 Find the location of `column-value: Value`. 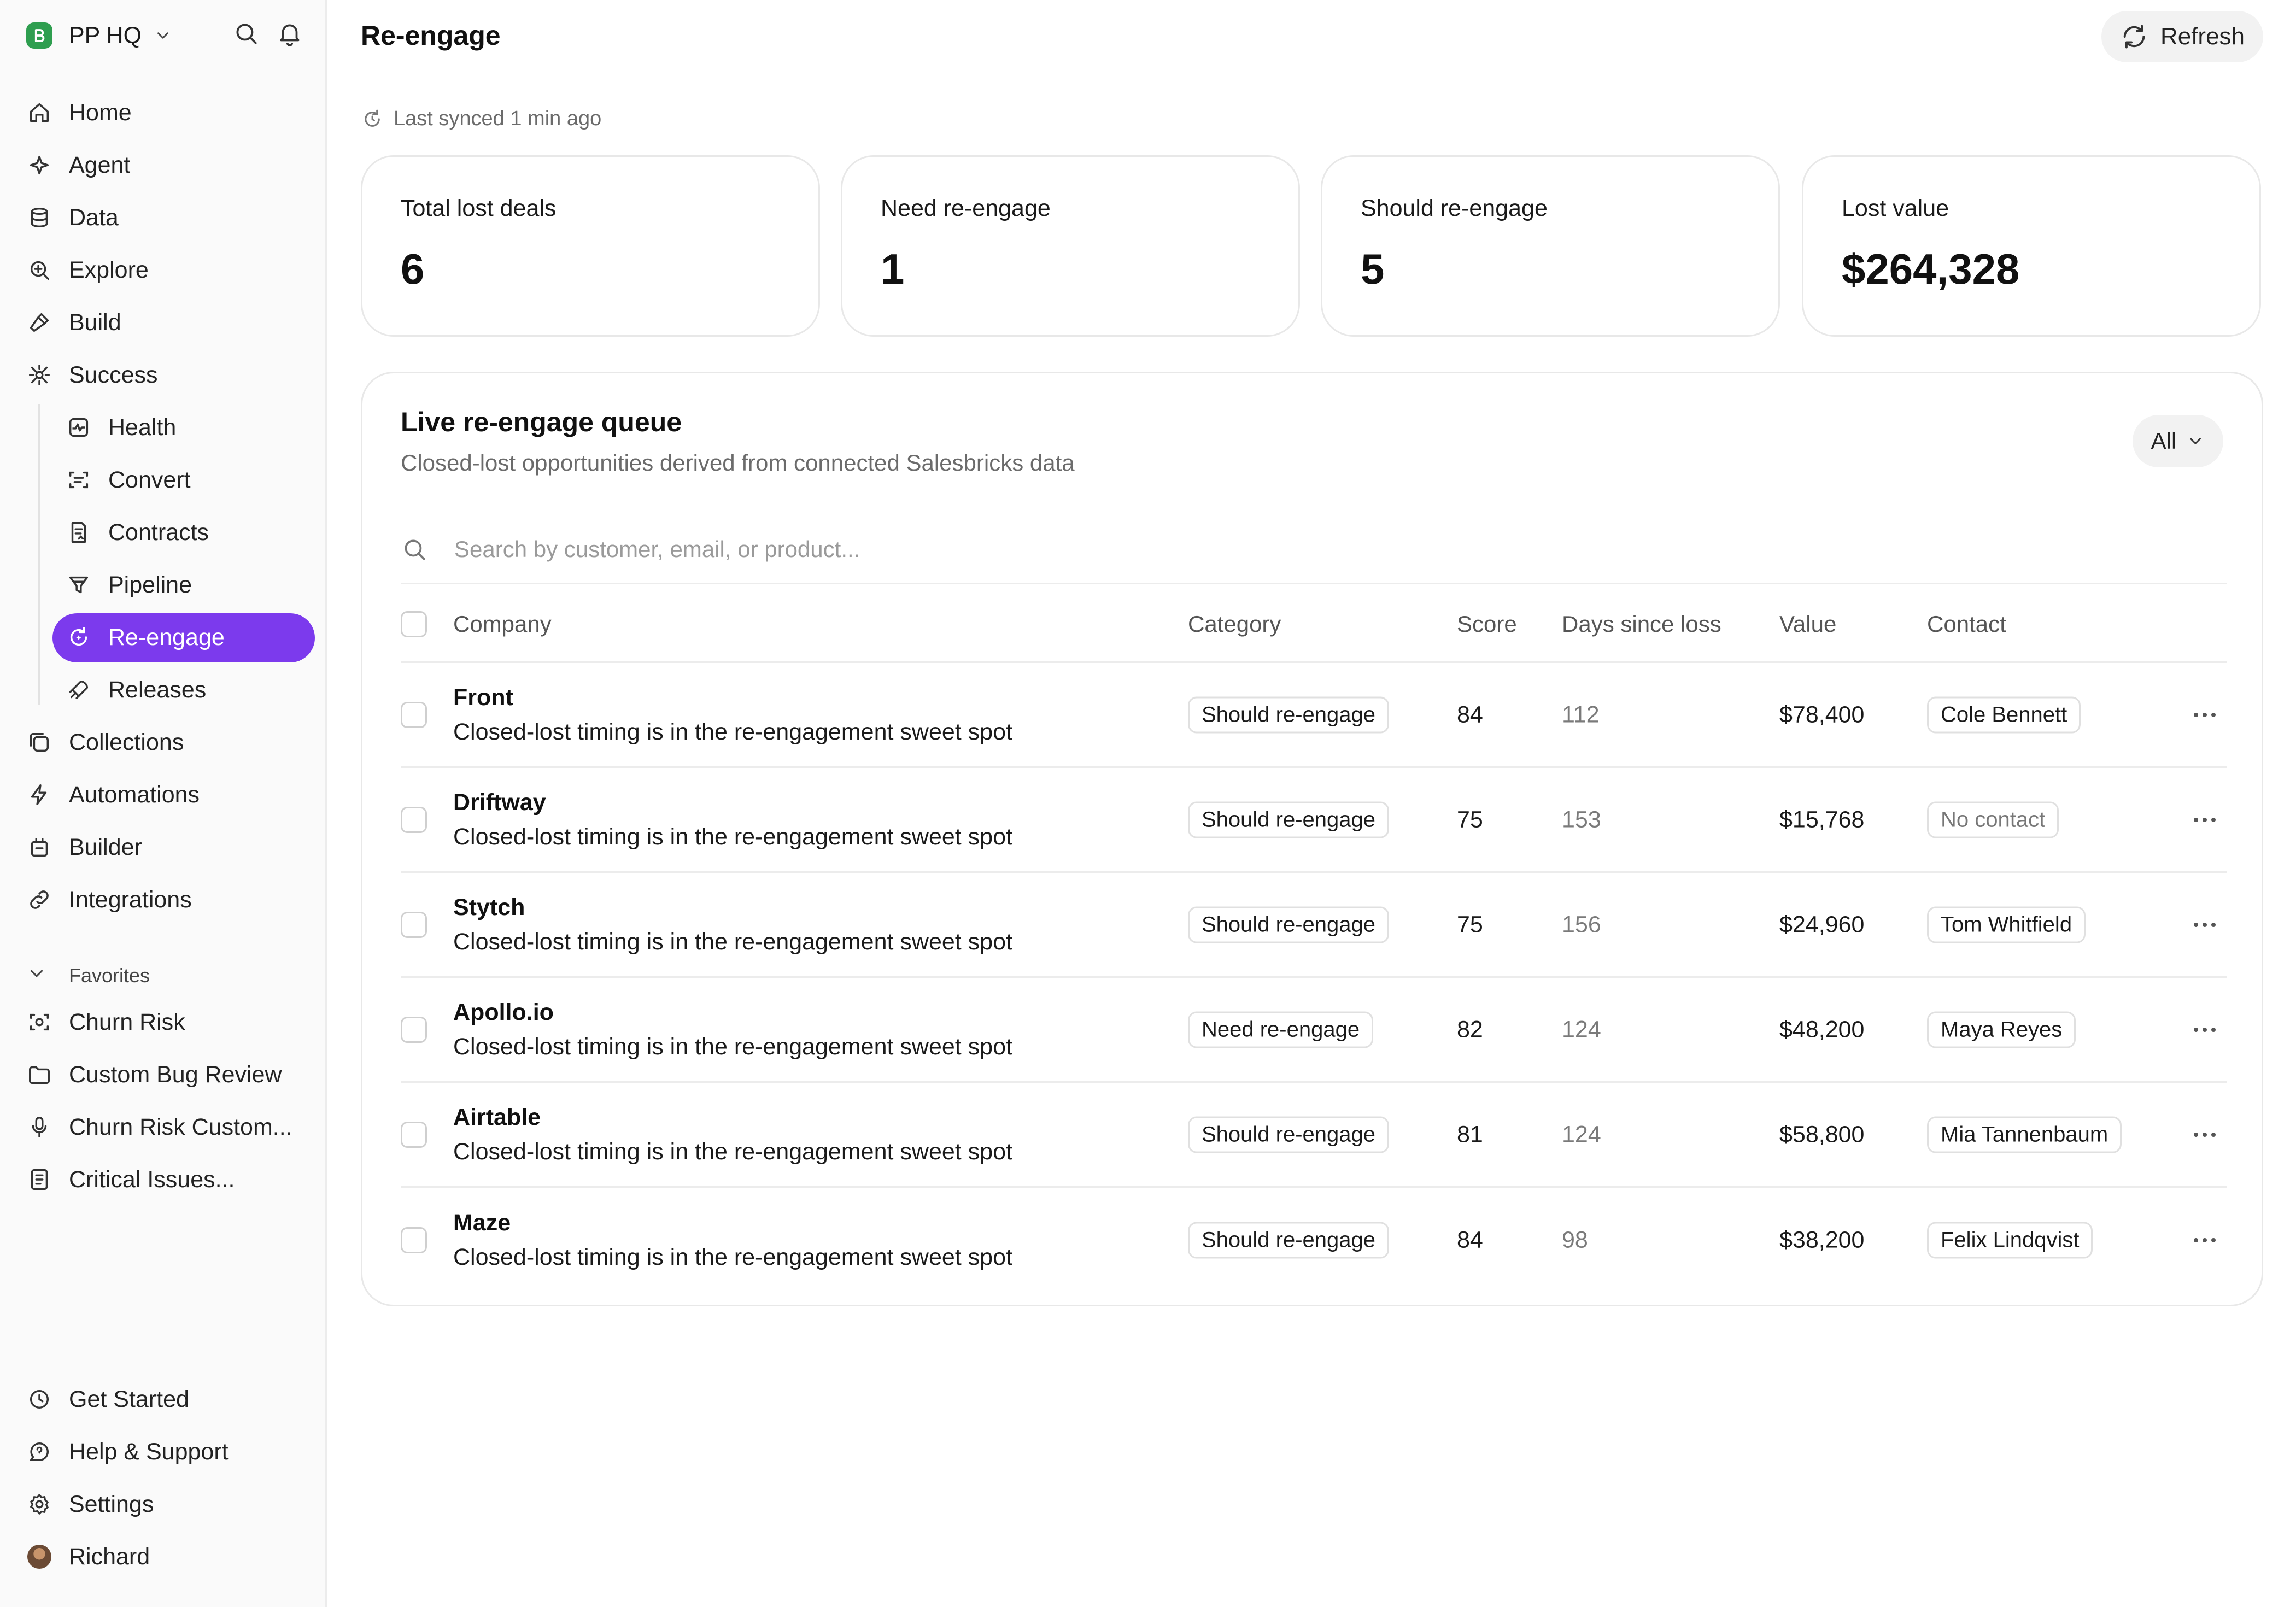

column-value: Value is located at coordinates (1807, 624).